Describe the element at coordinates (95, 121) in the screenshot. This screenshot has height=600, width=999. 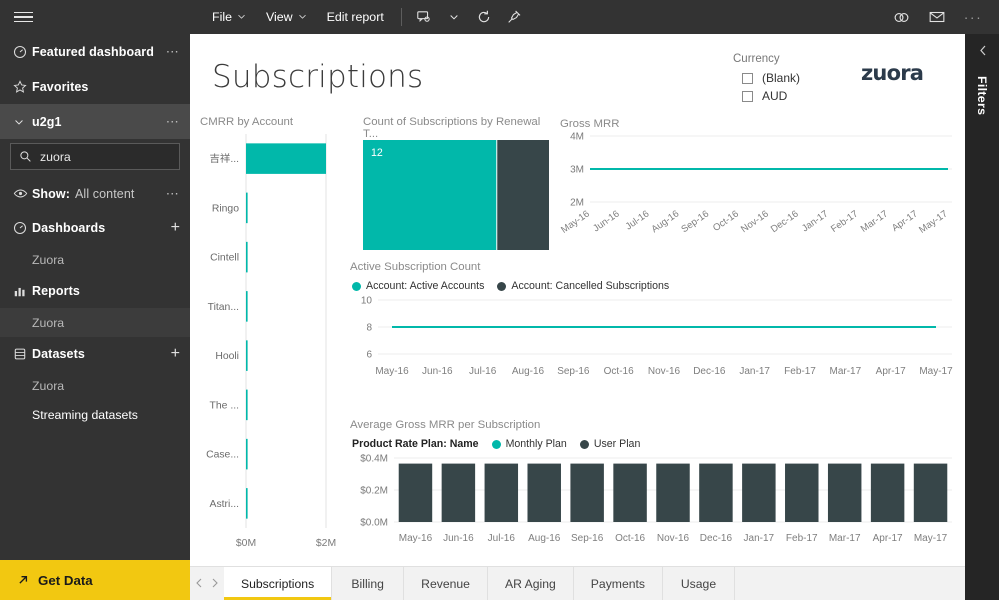
I see `sidebar-workspace-u2g1: u2g1 ⋯` at that location.